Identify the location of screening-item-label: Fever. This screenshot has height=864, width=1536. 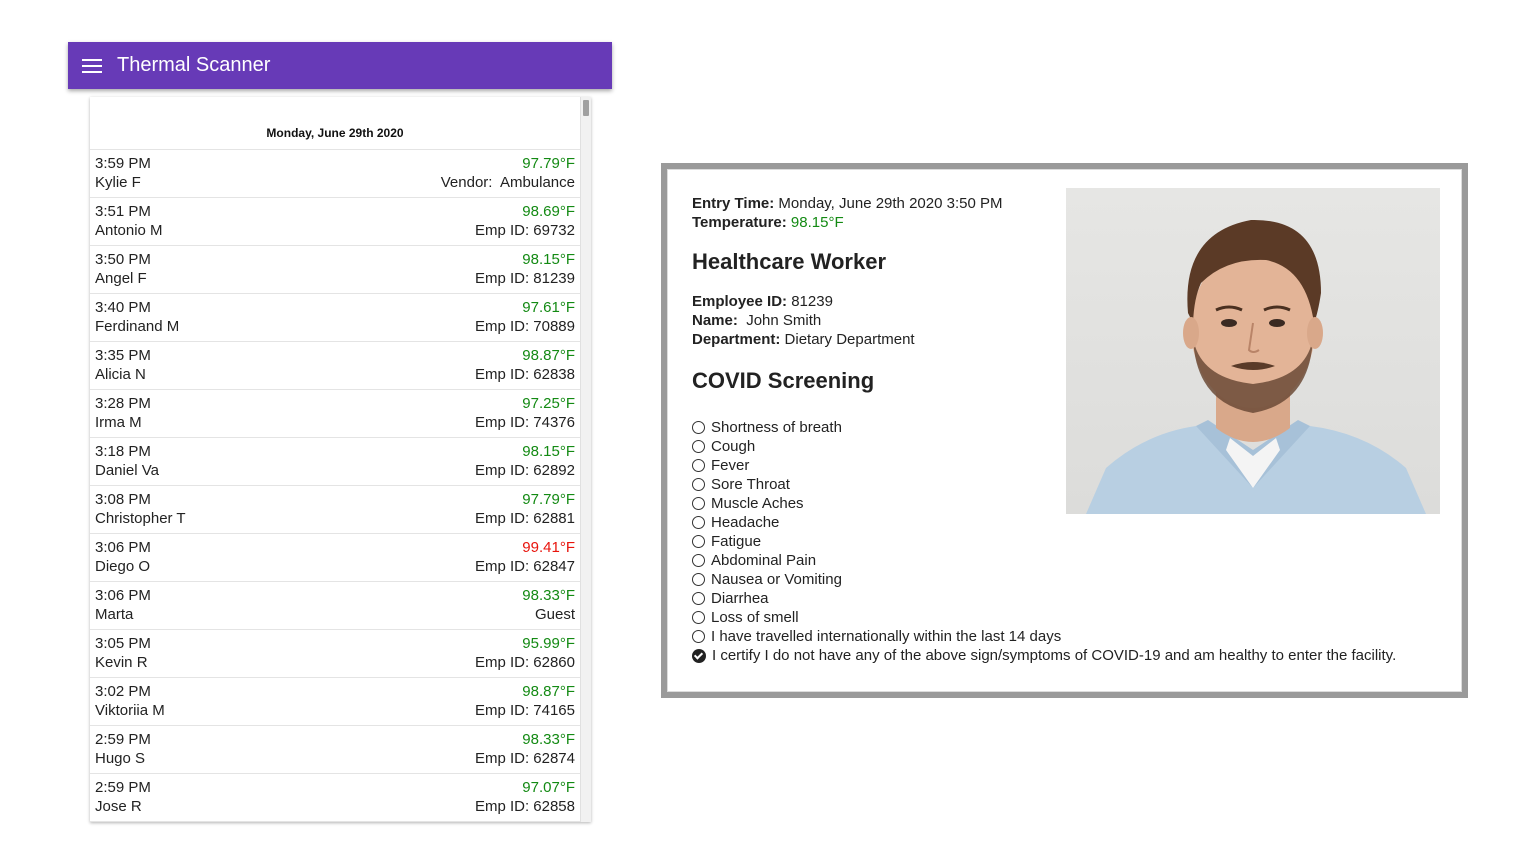
(730, 465).